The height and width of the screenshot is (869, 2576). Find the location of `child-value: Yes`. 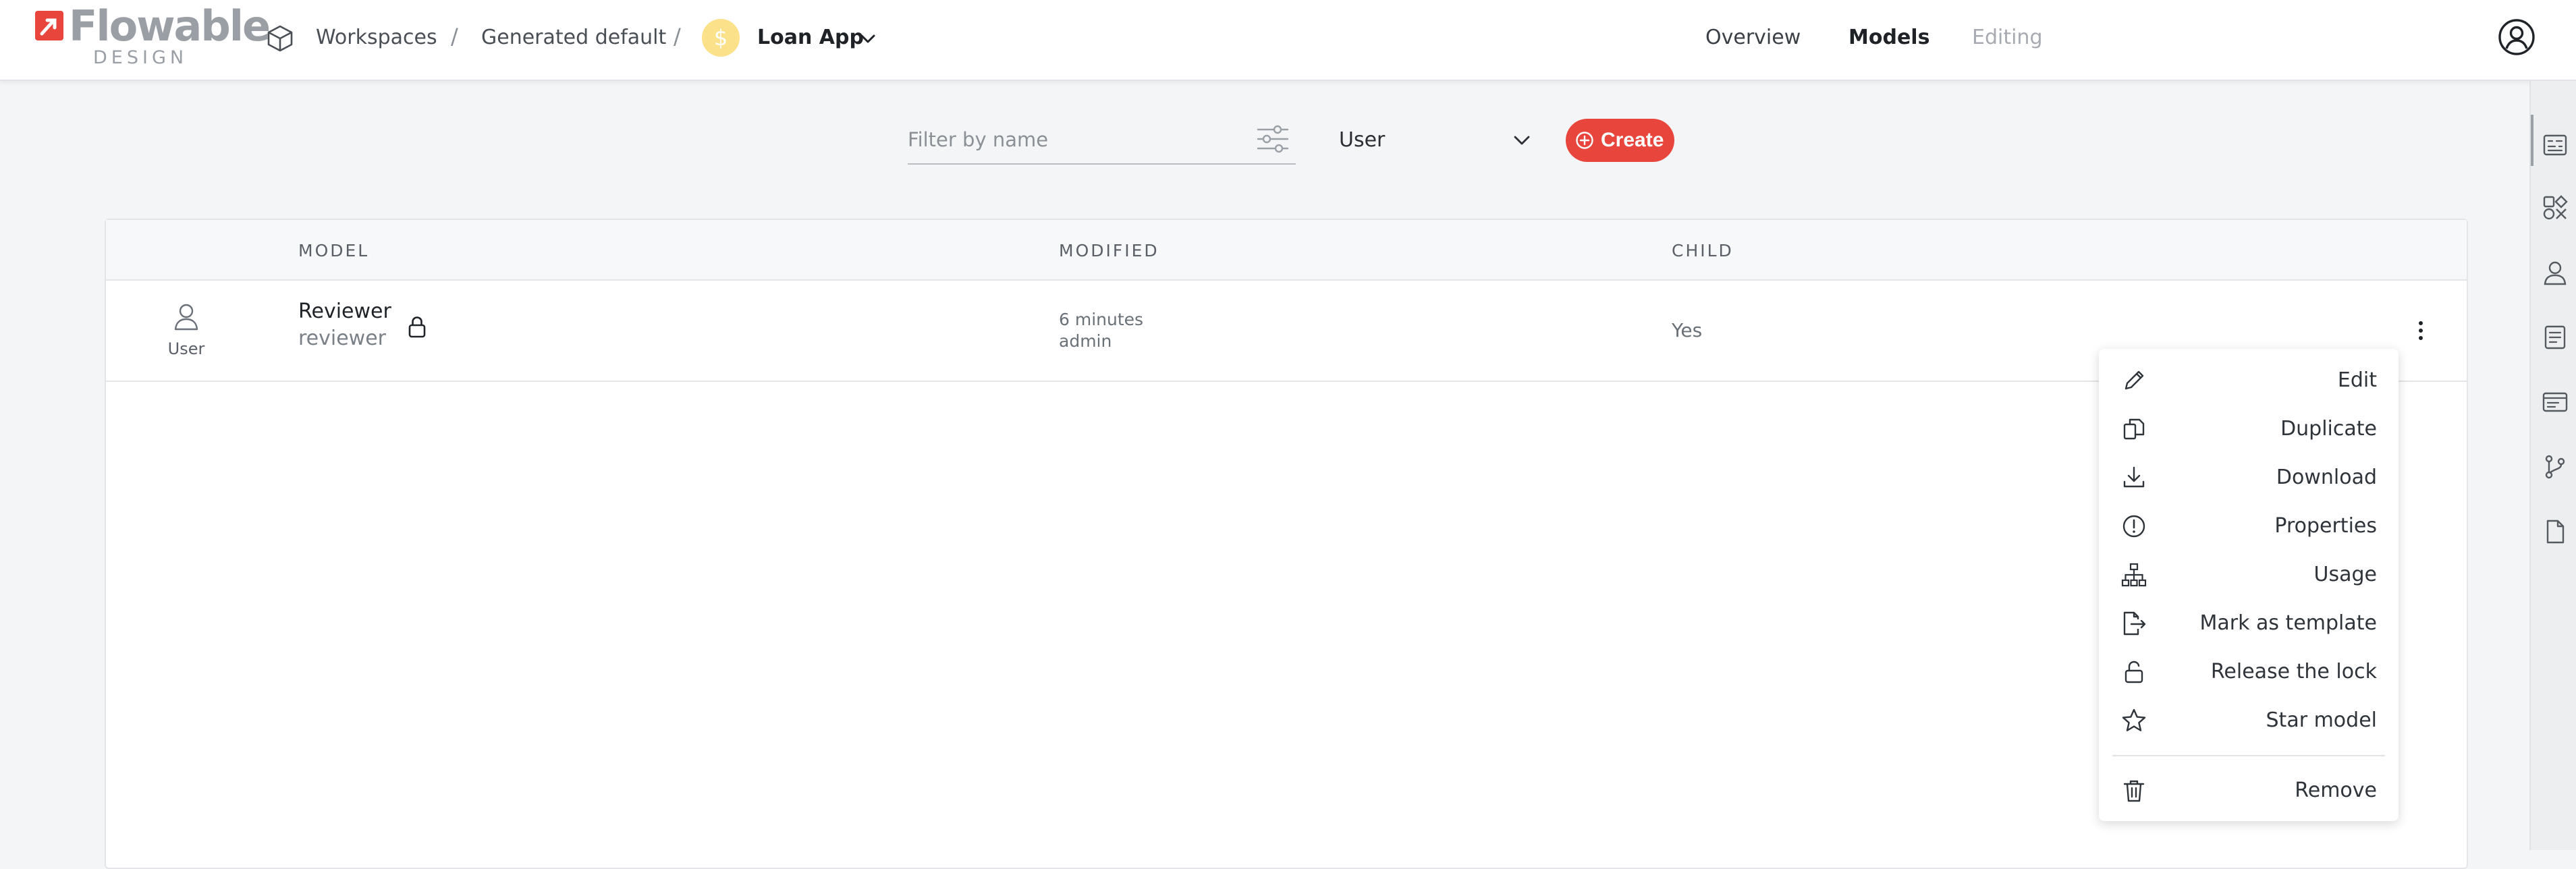

child-value: Yes is located at coordinates (1687, 330).